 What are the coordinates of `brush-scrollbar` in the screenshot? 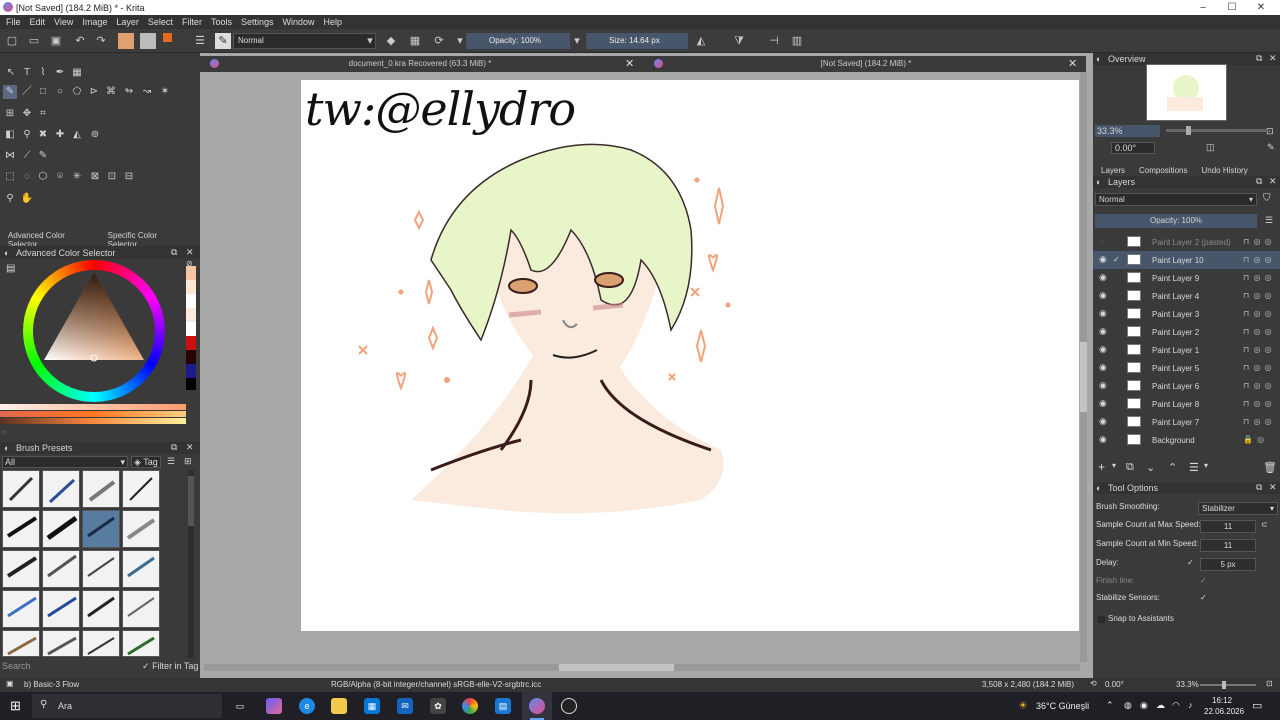 It's located at (191, 564).